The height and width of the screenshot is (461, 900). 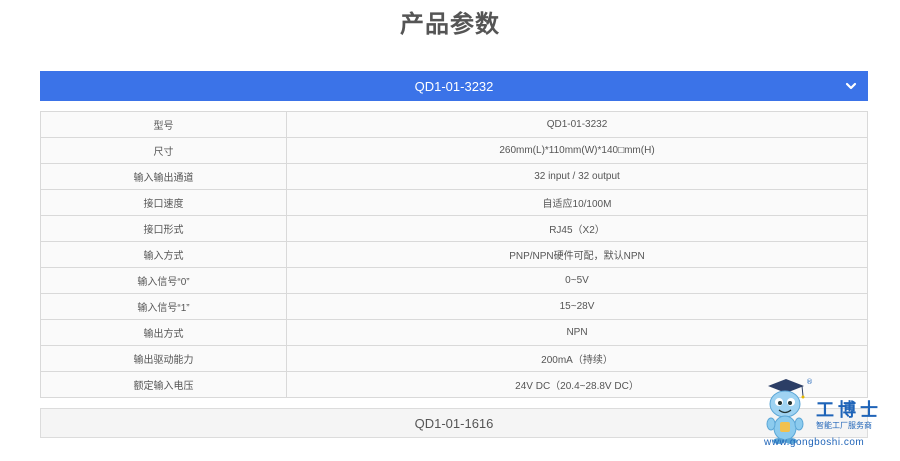 I want to click on table-row: 输入信号“0” 0~5V, so click(x=454, y=280).